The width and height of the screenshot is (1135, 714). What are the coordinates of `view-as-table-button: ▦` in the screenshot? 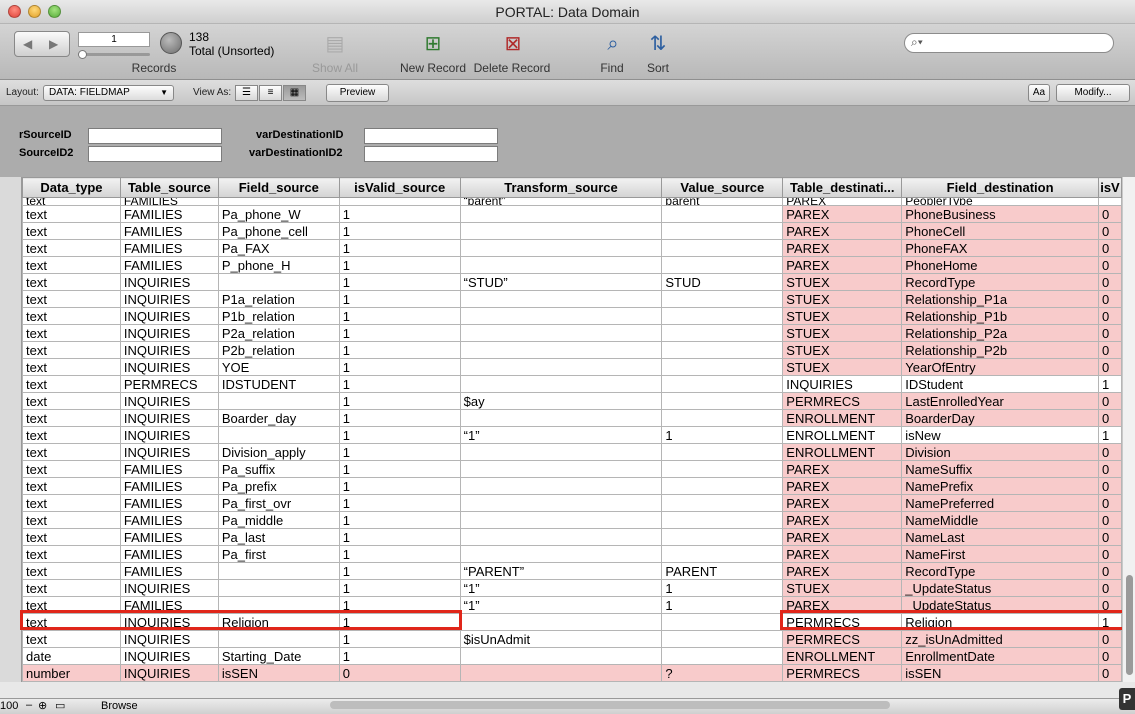 It's located at (294, 93).